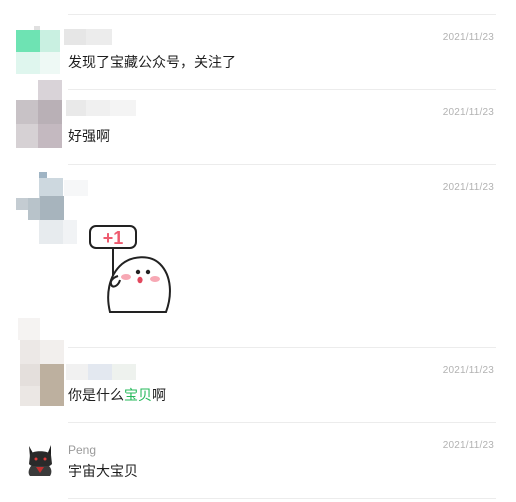  I want to click on author-name: Peng, so click(82, 450).